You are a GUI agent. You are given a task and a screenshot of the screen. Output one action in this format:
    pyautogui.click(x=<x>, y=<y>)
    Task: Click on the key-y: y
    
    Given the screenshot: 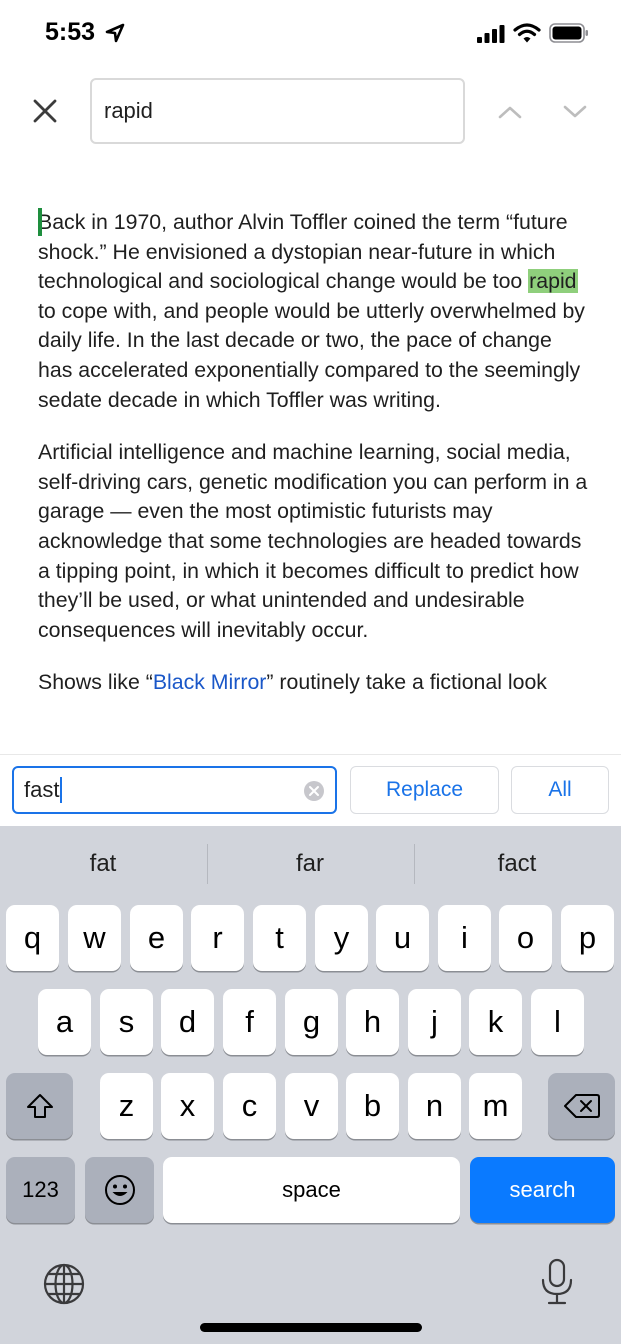 What is the action you would take?
    pyautogui.click(x=341, y=938)
    